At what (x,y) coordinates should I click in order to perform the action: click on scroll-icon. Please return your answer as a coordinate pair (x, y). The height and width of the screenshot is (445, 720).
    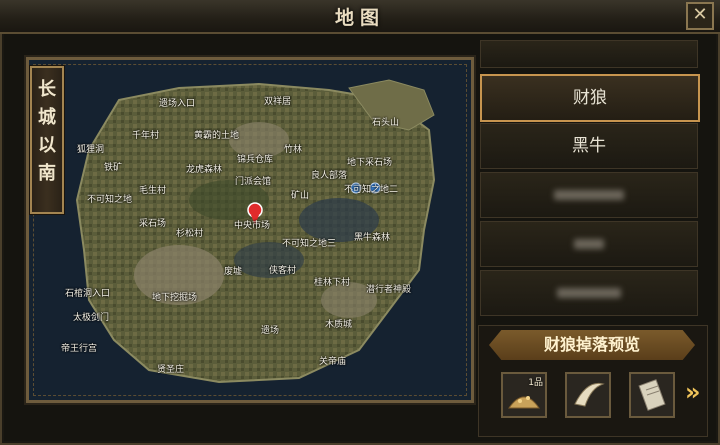
    Looking at the image, I should click on (652, 395).